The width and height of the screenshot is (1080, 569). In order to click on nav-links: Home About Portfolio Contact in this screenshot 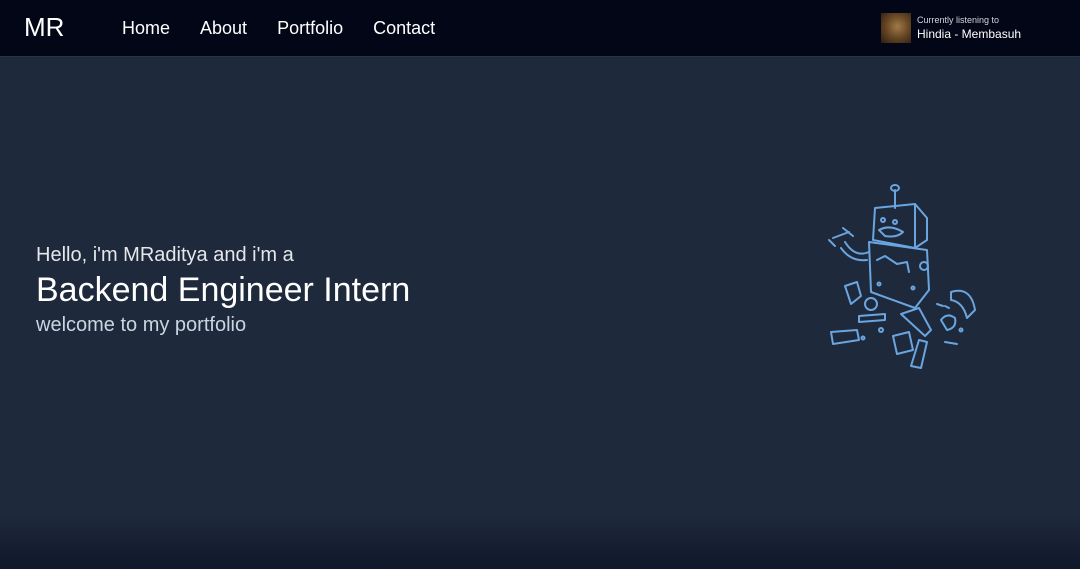, I will do `click(293, 28)`.